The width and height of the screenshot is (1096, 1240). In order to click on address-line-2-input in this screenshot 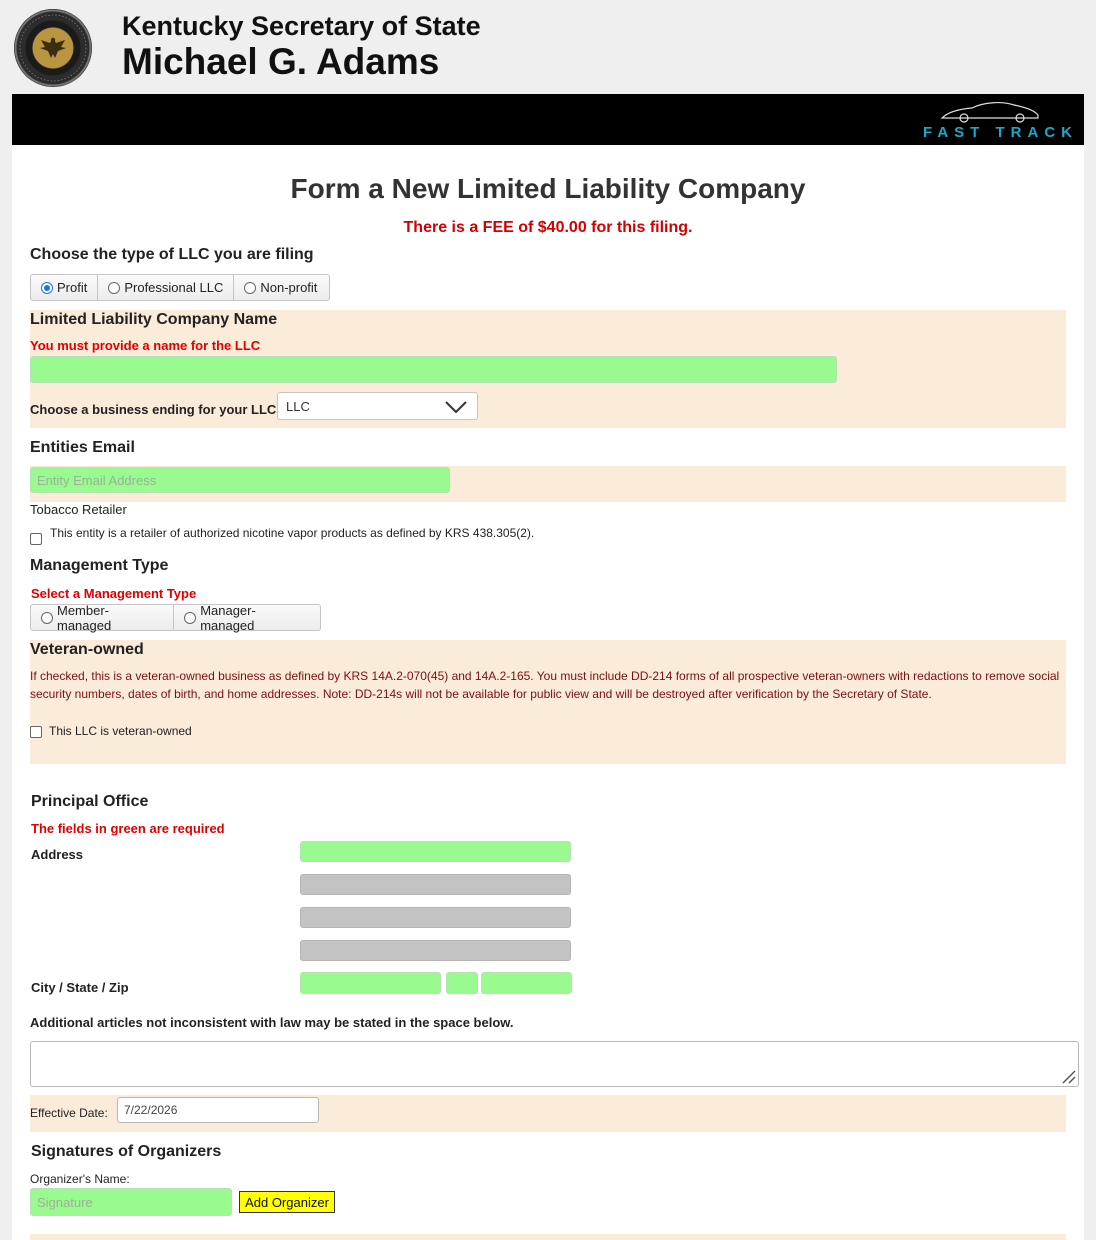, I will do `click(435, 884)`.